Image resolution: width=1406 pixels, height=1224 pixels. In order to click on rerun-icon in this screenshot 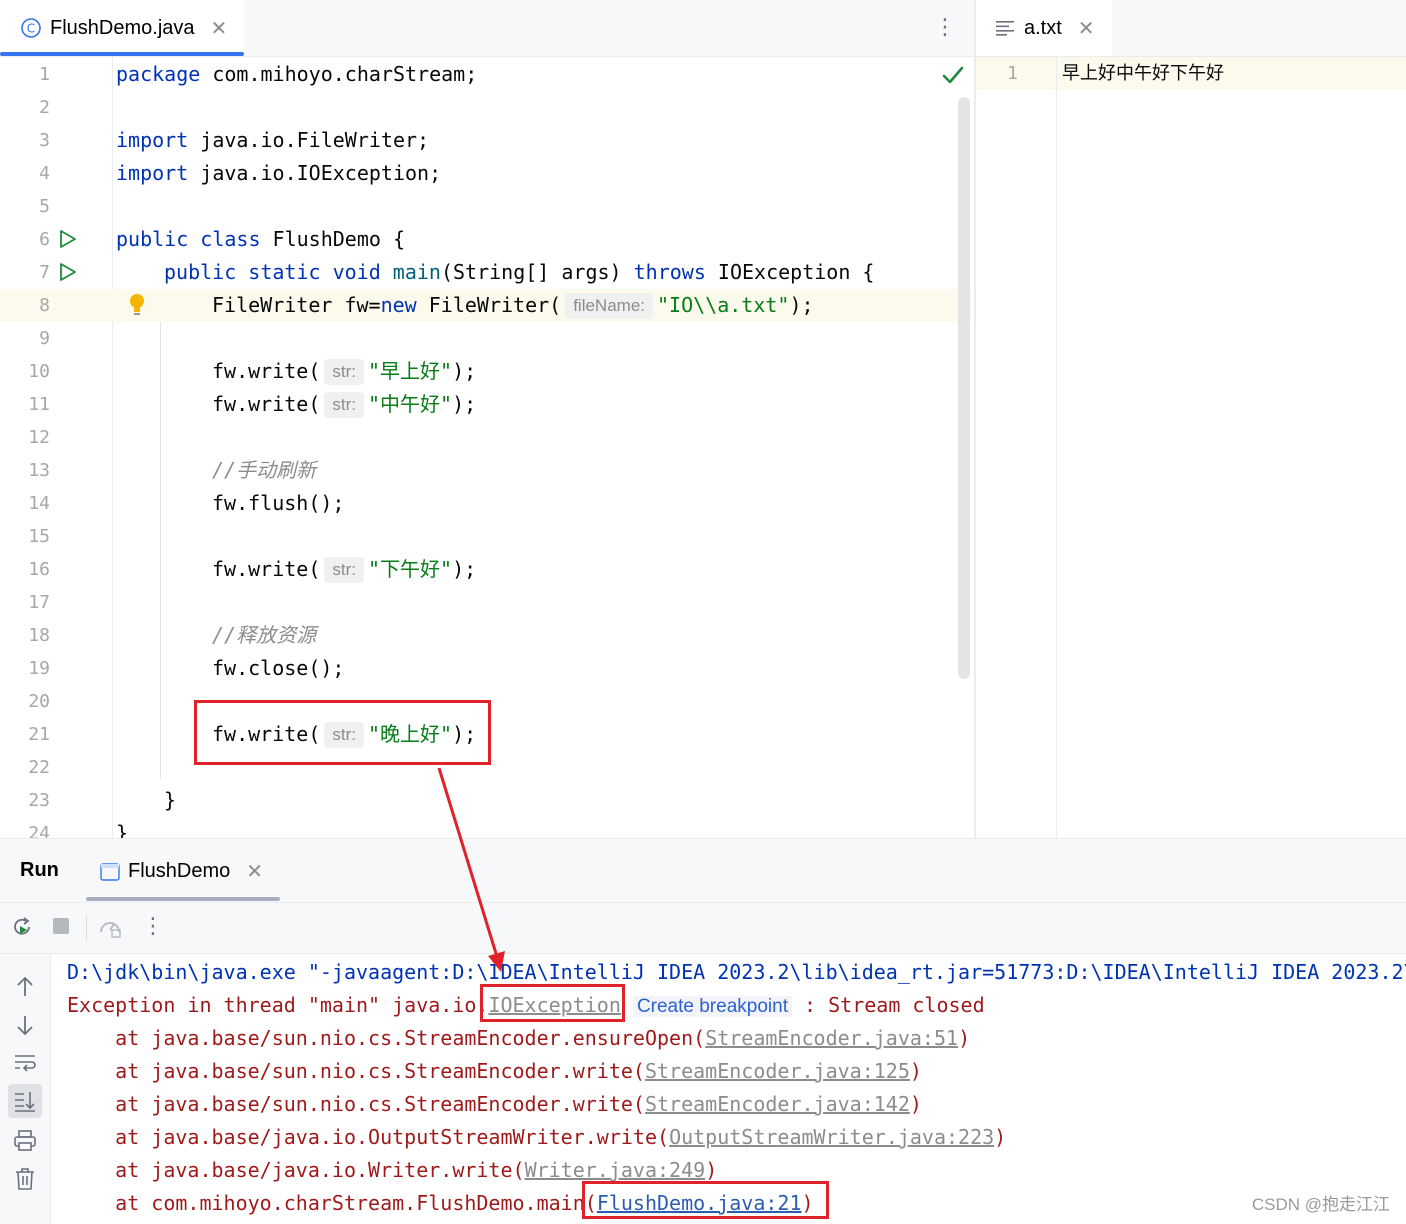, I will do `click(22, 929)`.